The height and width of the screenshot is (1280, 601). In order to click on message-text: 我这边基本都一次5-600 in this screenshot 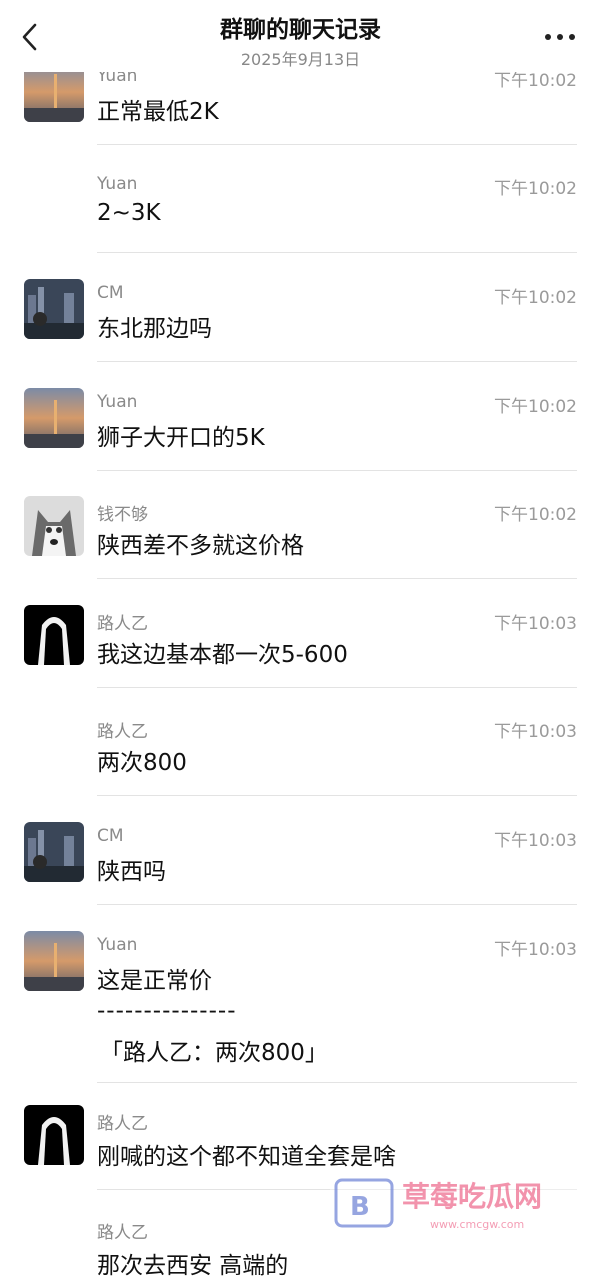, I will do `click(222, 652)`.